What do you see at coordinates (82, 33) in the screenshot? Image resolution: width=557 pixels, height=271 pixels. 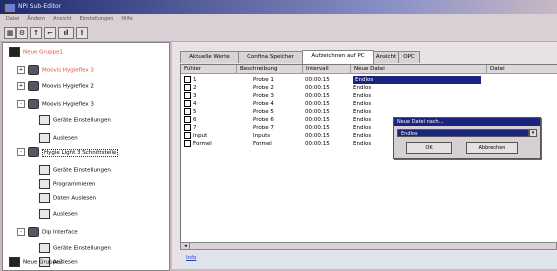 I see `info-icon: !` at bounding box center [82, 33].